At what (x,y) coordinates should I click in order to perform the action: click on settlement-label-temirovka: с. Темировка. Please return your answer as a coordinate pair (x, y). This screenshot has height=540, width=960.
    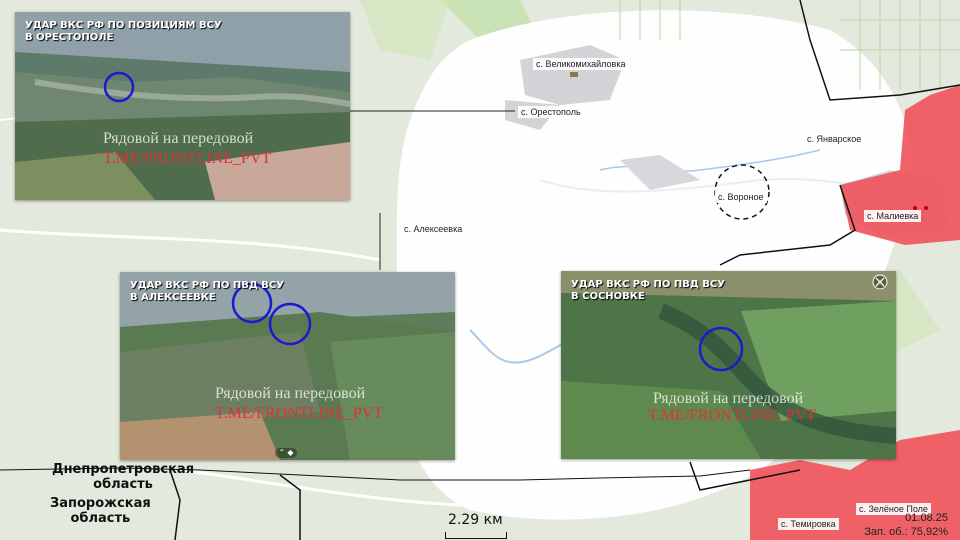
    Looking at the image, I should click on (808, 524).